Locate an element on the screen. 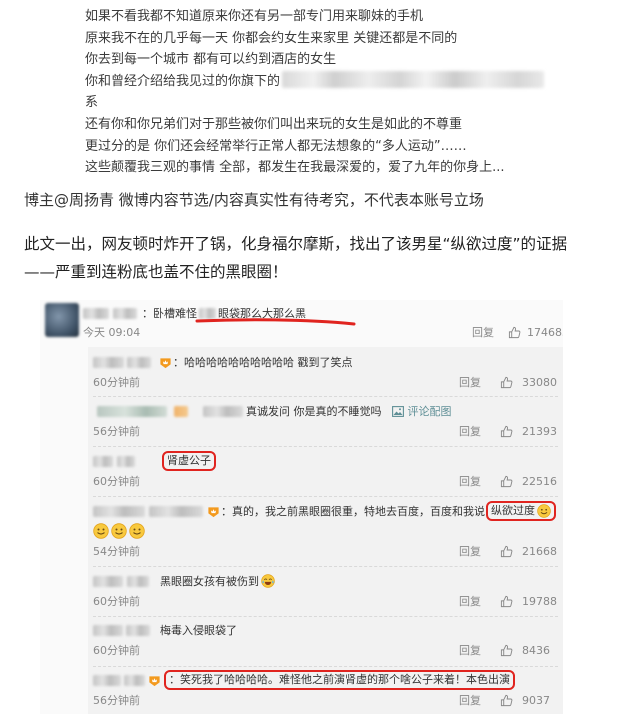 The height and width of the screenshot is (714, 640). obscured-overlay is located at coordinates (413, 79).